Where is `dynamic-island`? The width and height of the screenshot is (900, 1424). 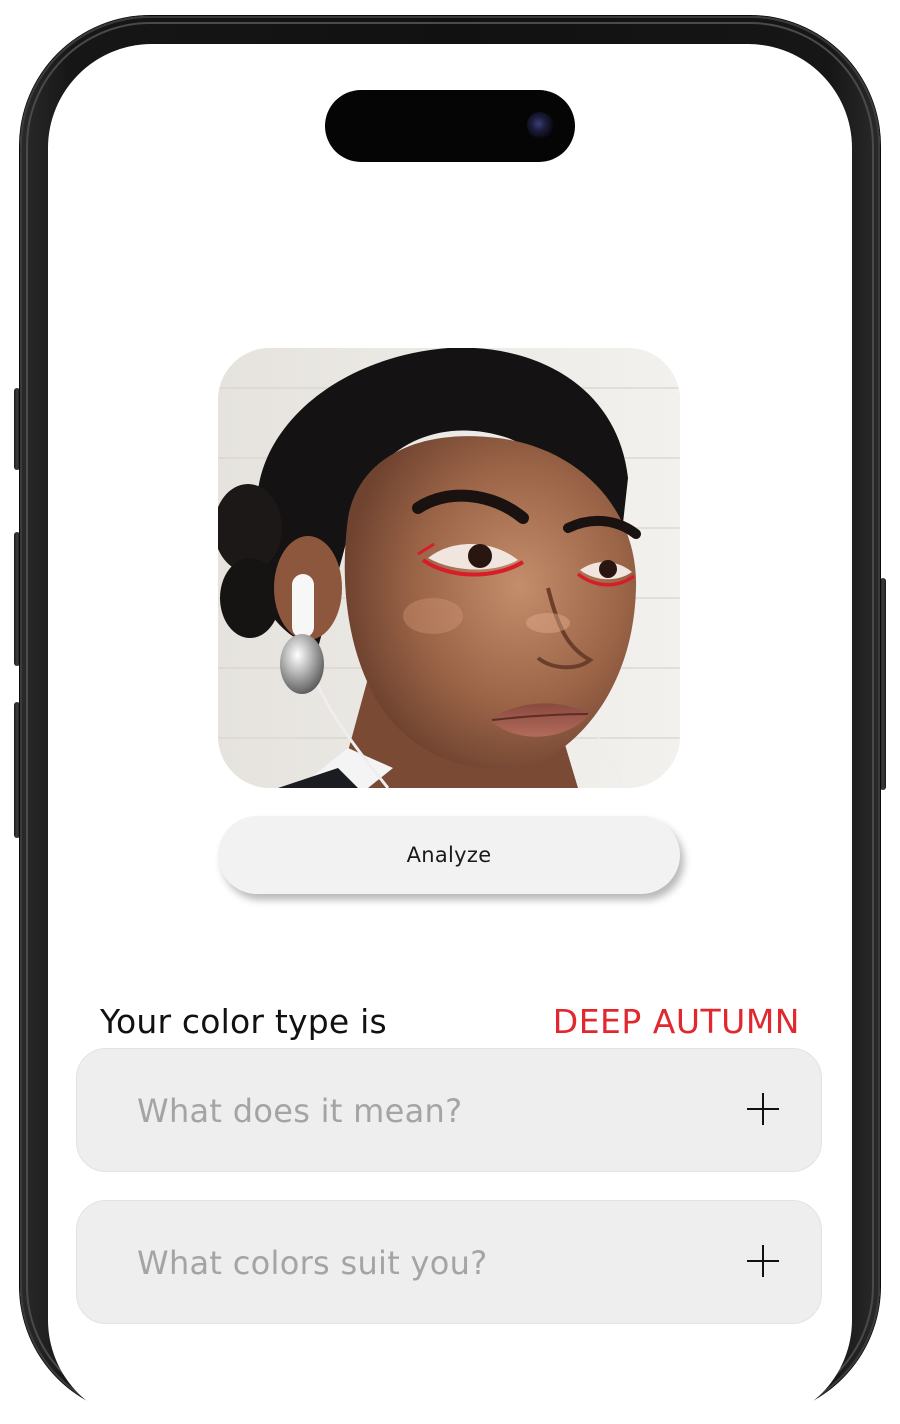 dynamic-island is located at coordinates (450, 126).